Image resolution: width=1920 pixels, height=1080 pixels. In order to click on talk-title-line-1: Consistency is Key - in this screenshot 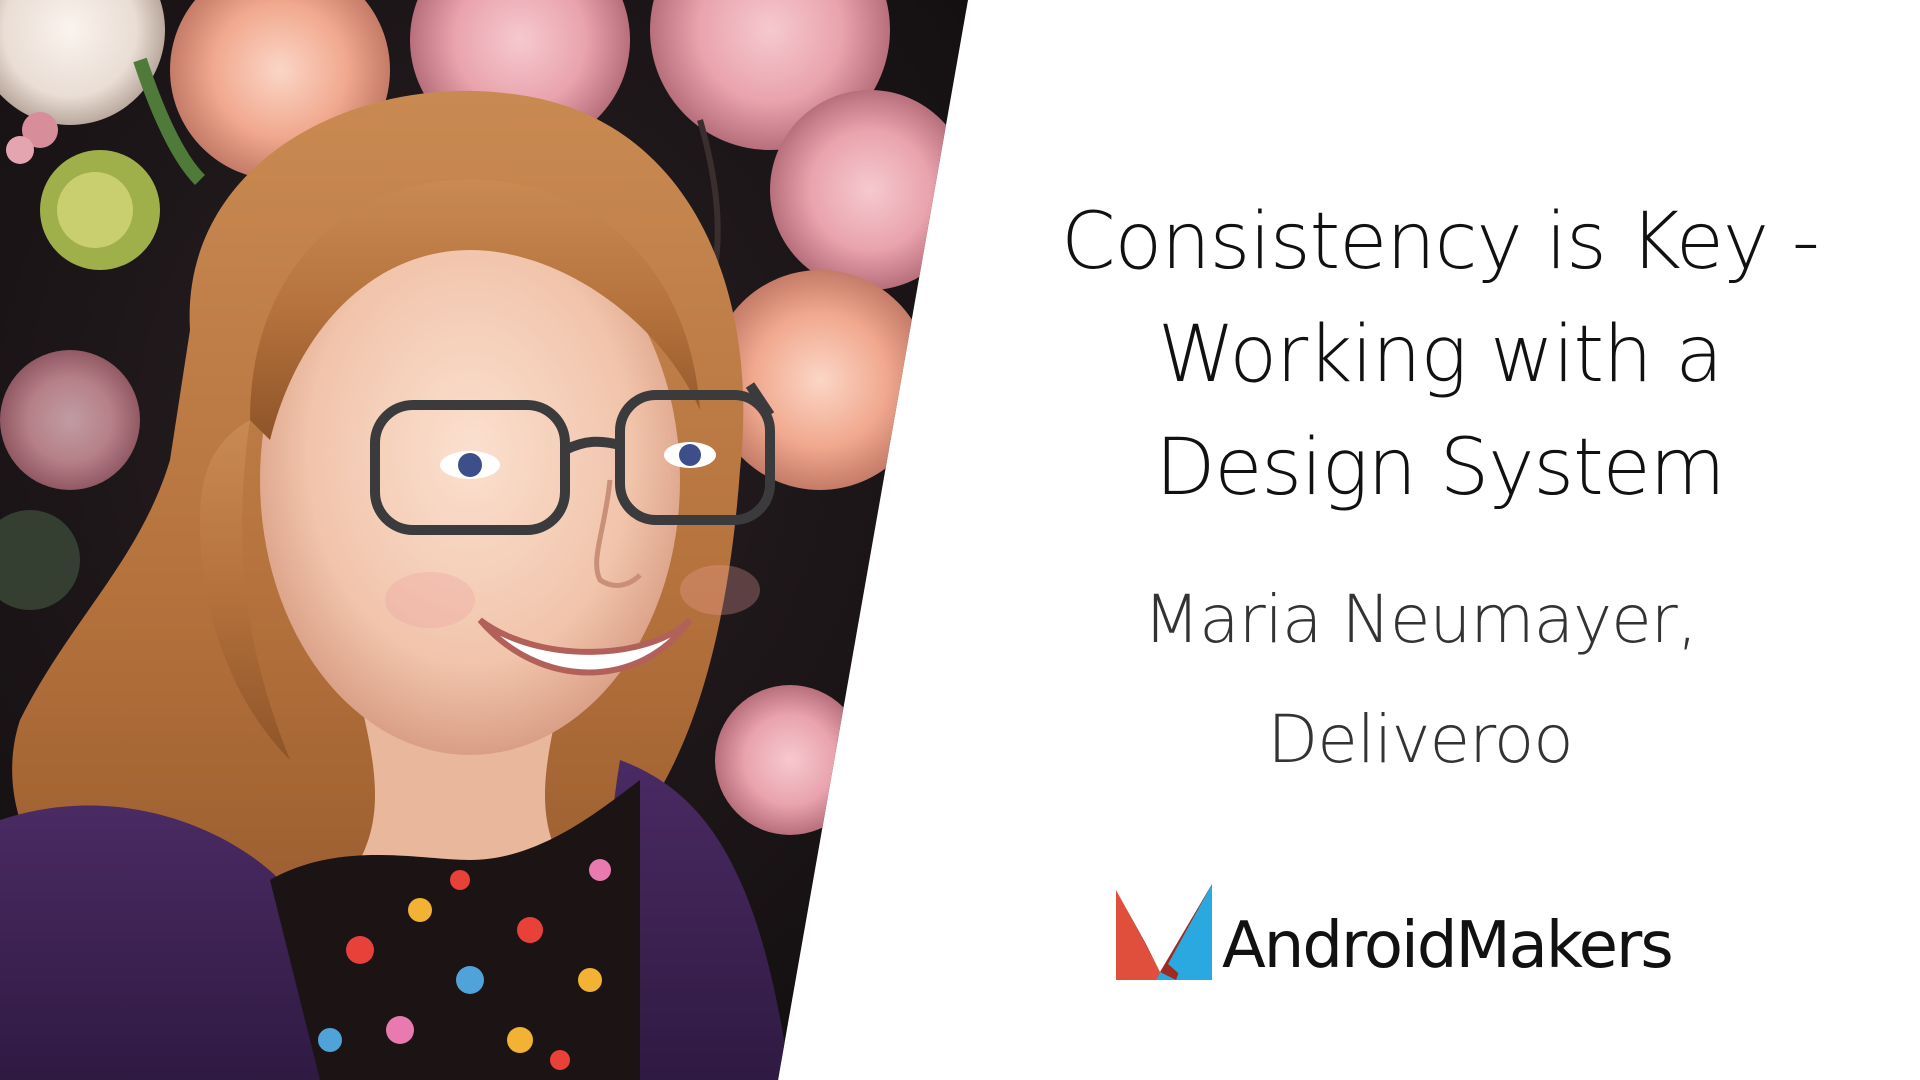, I will do `click(1440, 242)`.